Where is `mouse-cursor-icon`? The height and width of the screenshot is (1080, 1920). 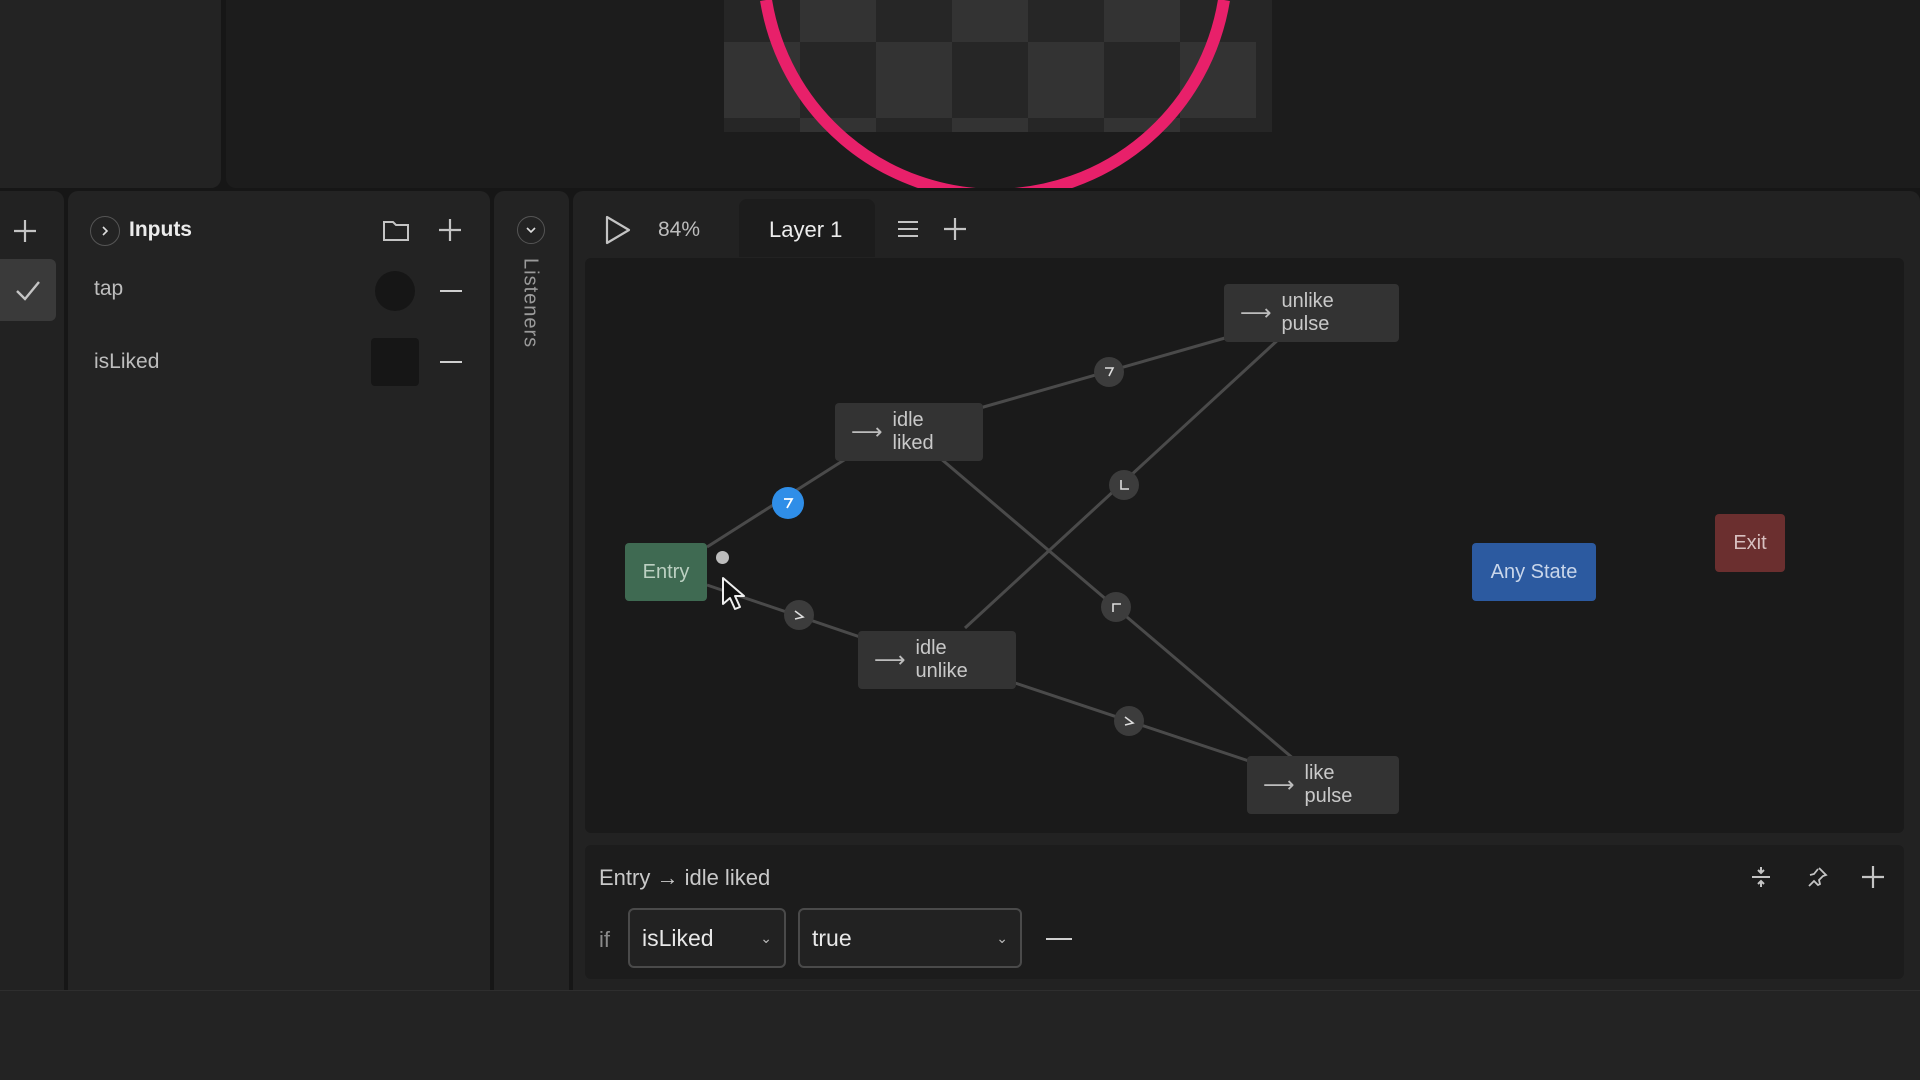
mouse-cursor-icon is located at coordinates (733, 593).